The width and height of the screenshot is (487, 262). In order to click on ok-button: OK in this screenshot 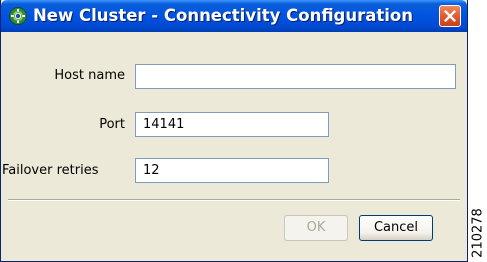, I will do `click(316, 228)`.